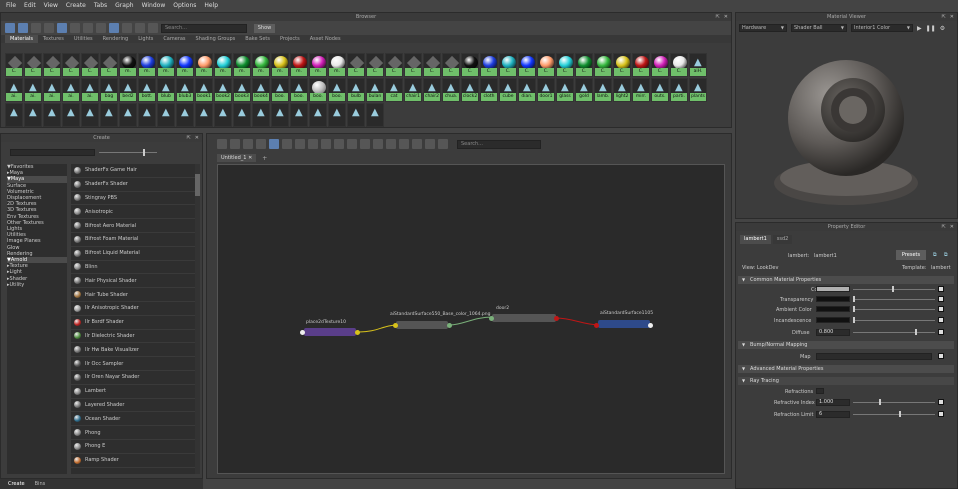  Describe the element at coordinates (417, 144) in the screenshot. I see `bookmark-icon` at that location.